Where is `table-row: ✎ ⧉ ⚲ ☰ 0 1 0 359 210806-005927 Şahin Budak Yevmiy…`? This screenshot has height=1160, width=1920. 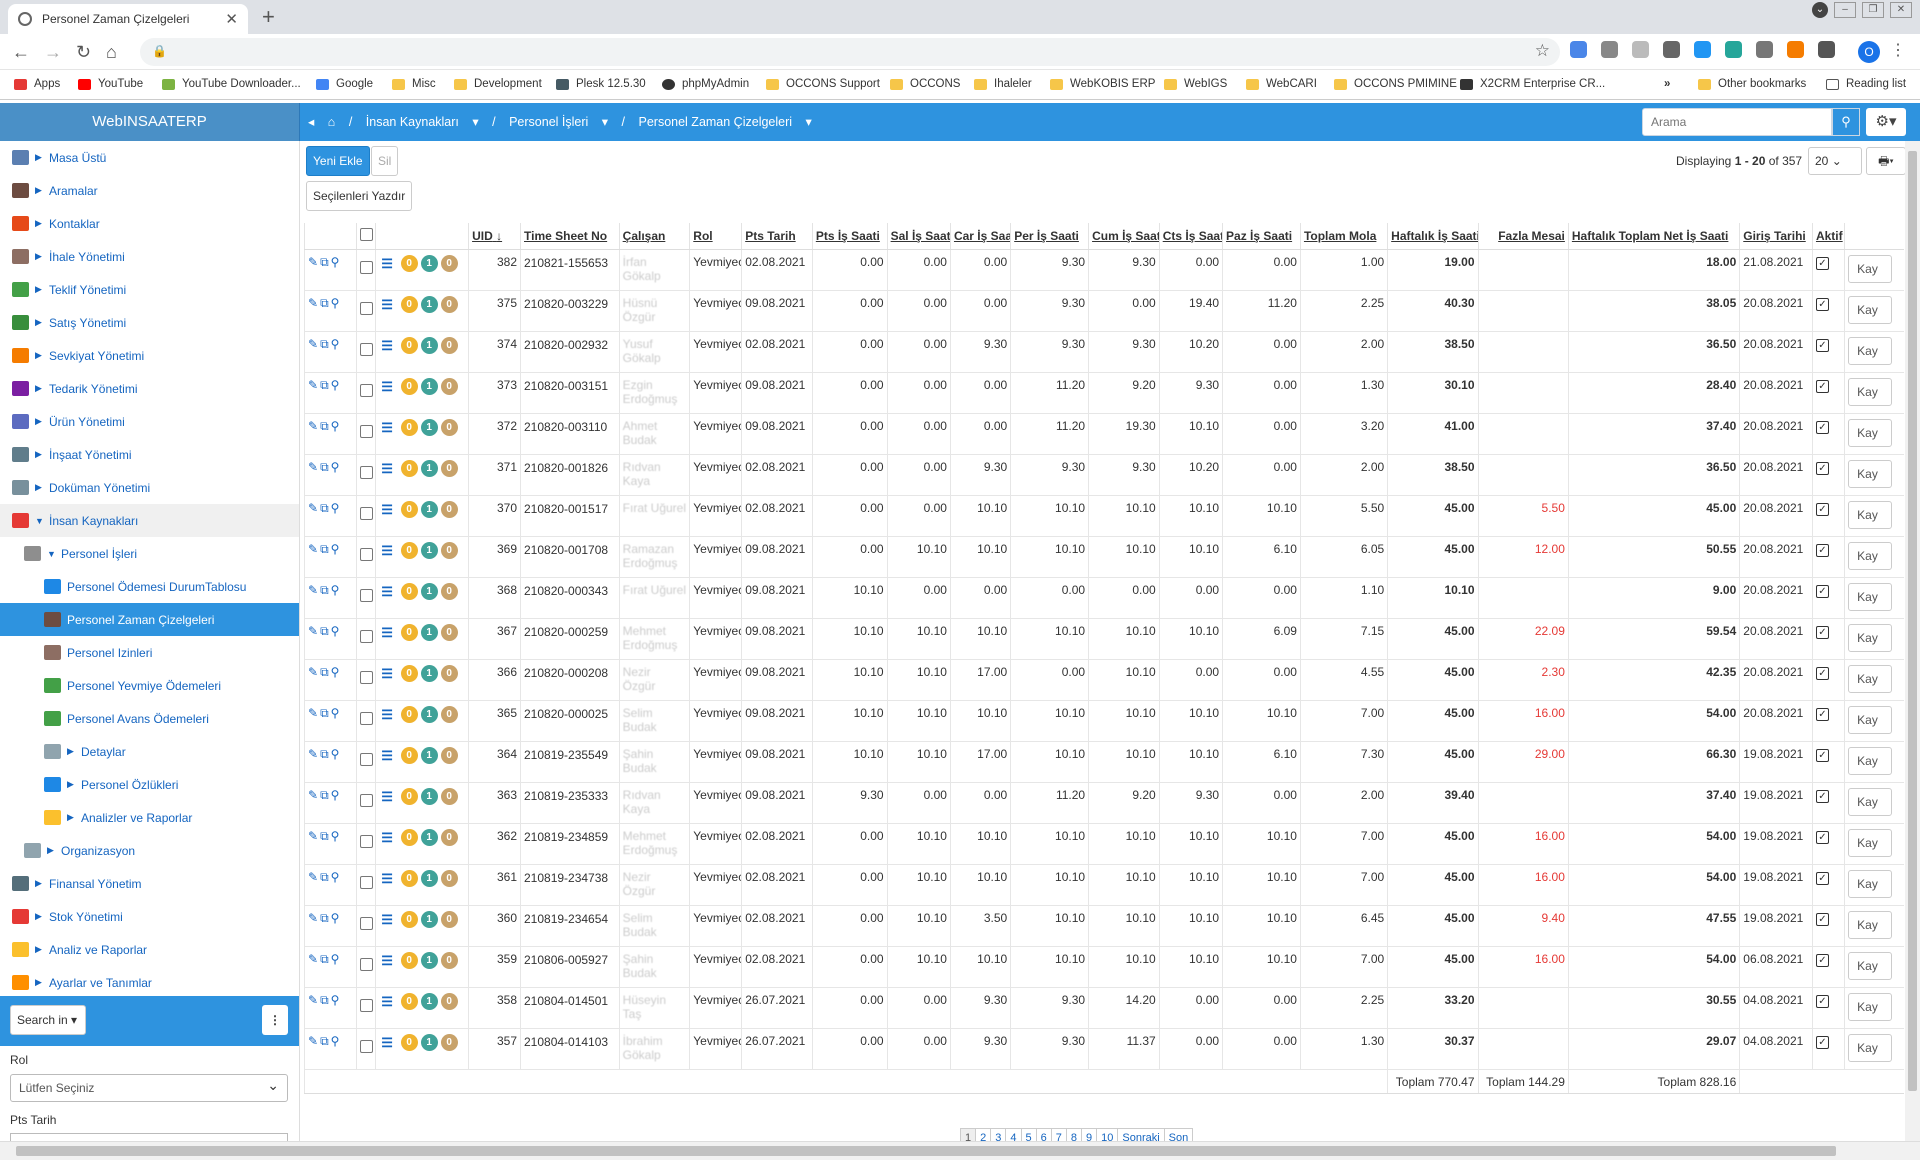 table-row: ✎ ⧉ ⚲ ☰ 0 1 0 359 210806-005927 Şahin Budak Yevmiy… is located at coordinates (1104, 967).